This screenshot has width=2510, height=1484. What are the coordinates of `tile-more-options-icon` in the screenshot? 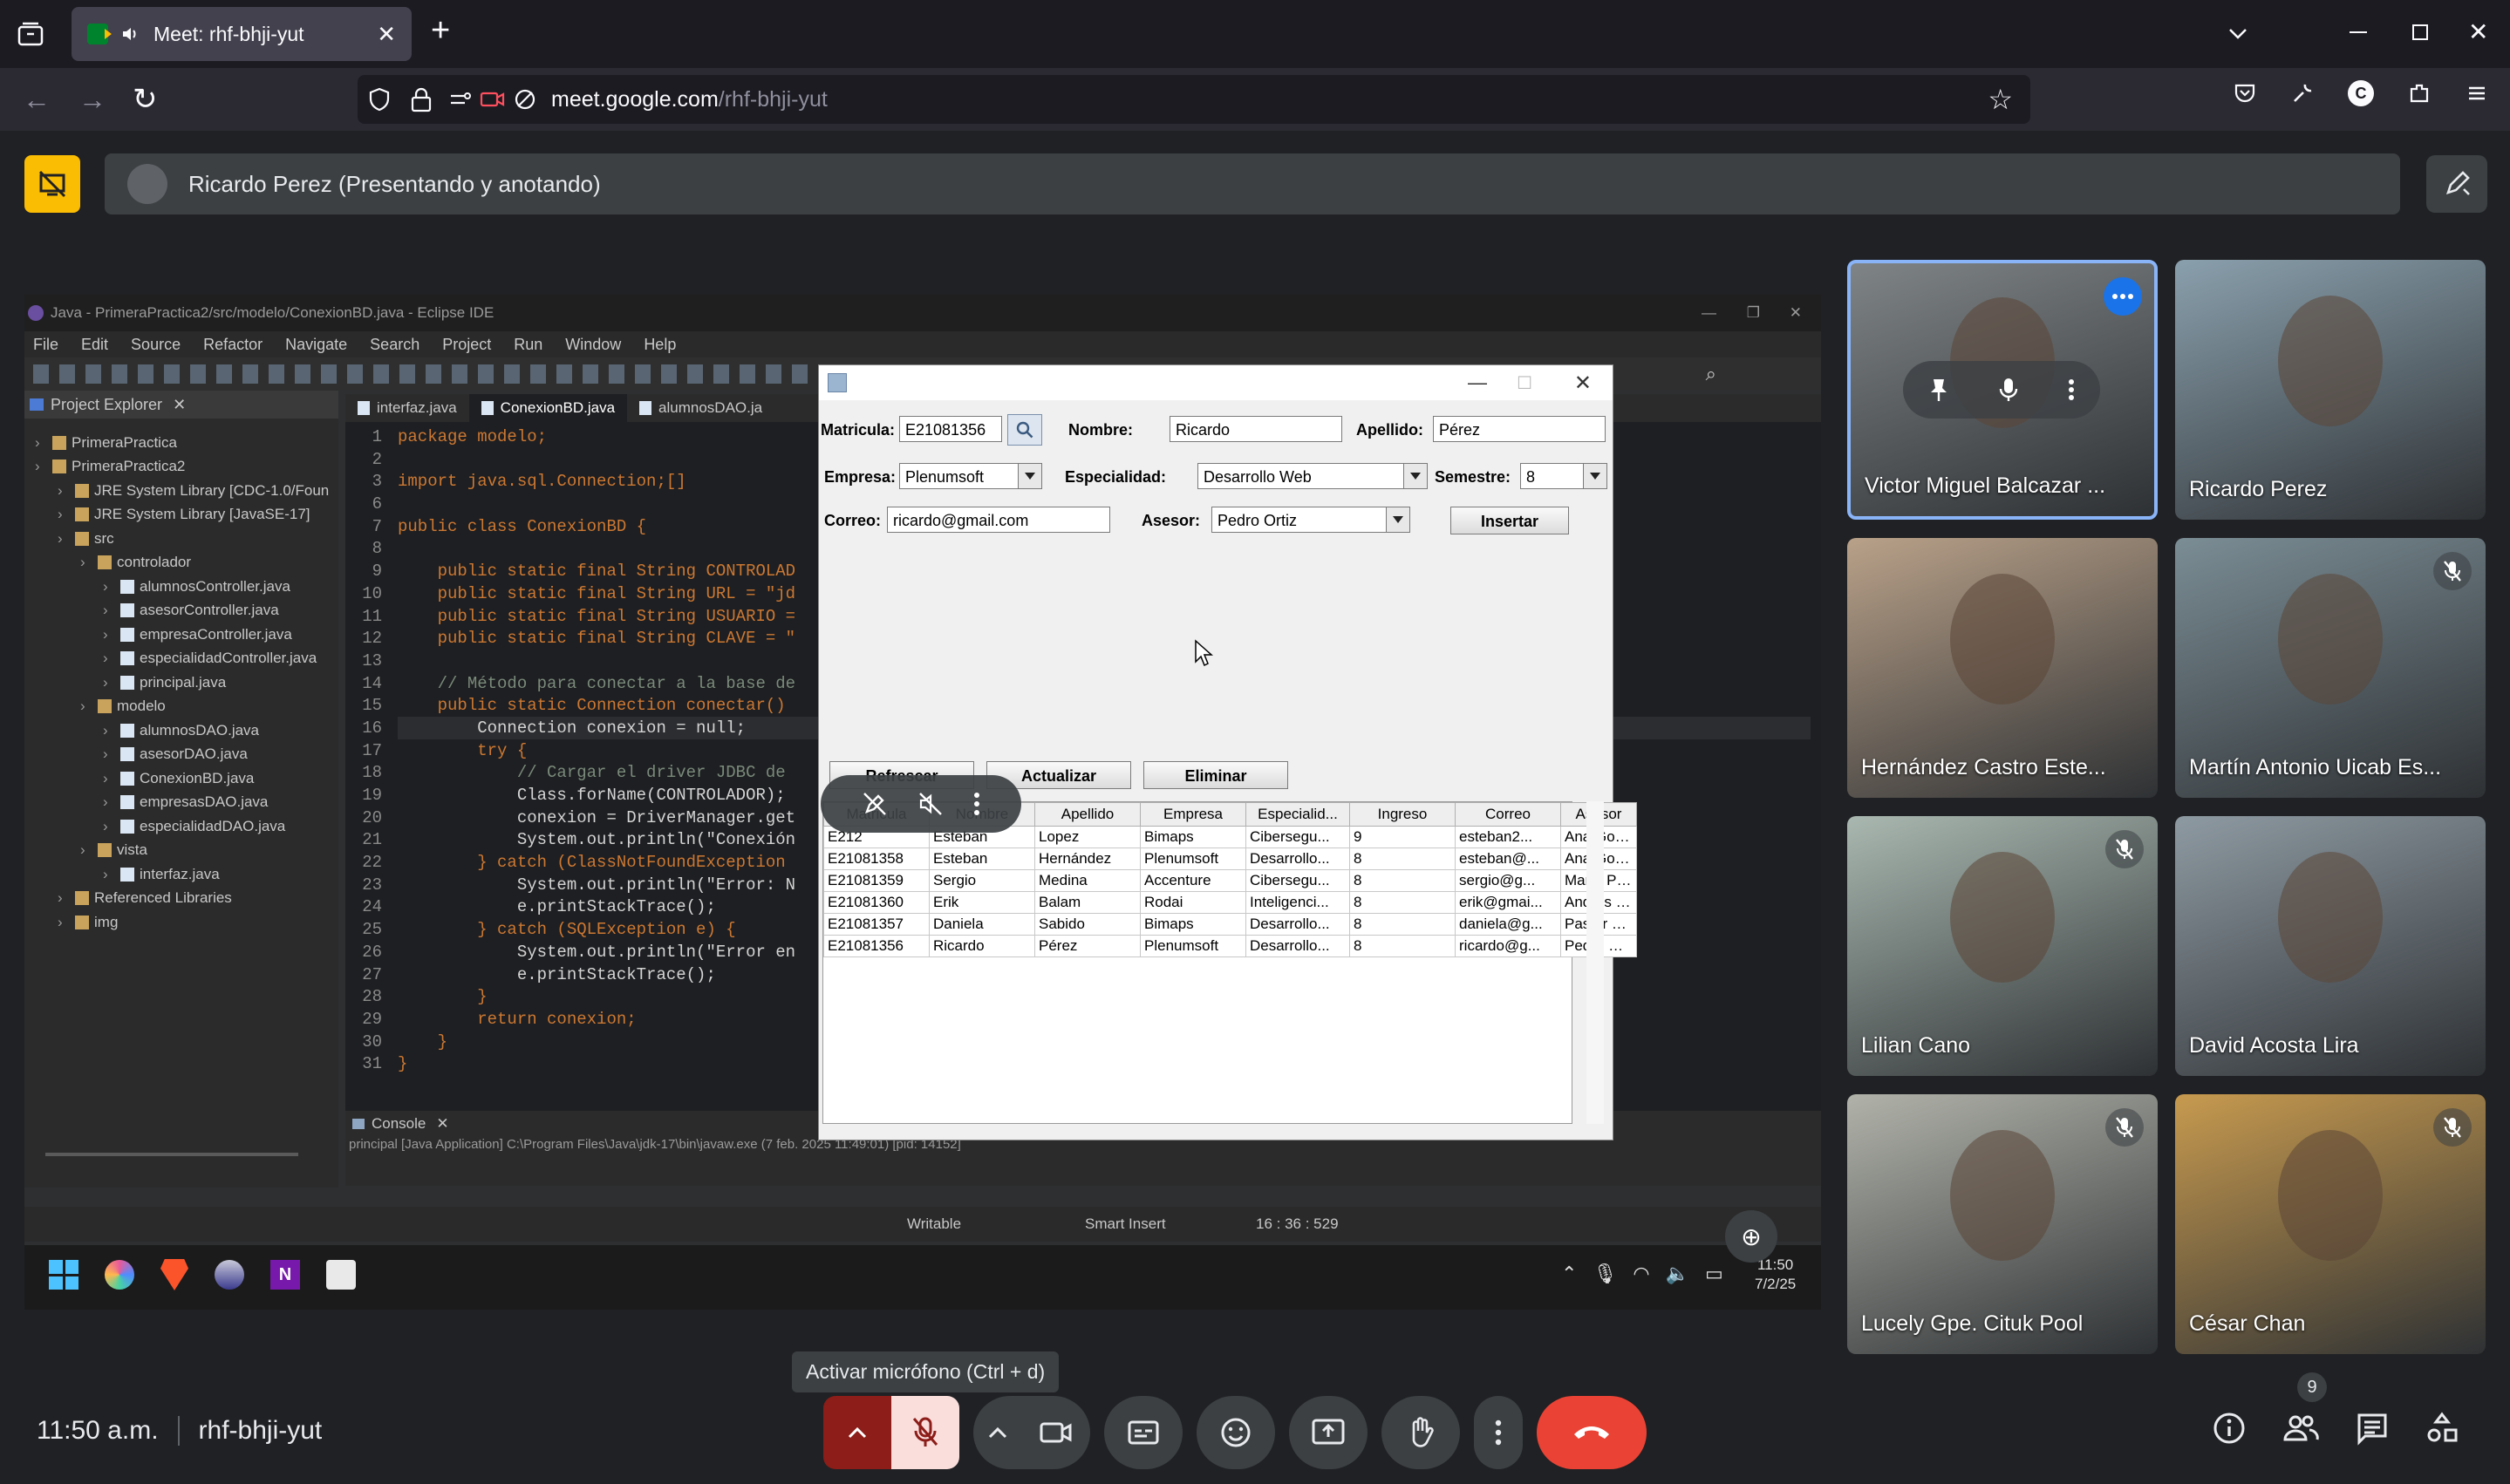 It's located at (2123, 296).